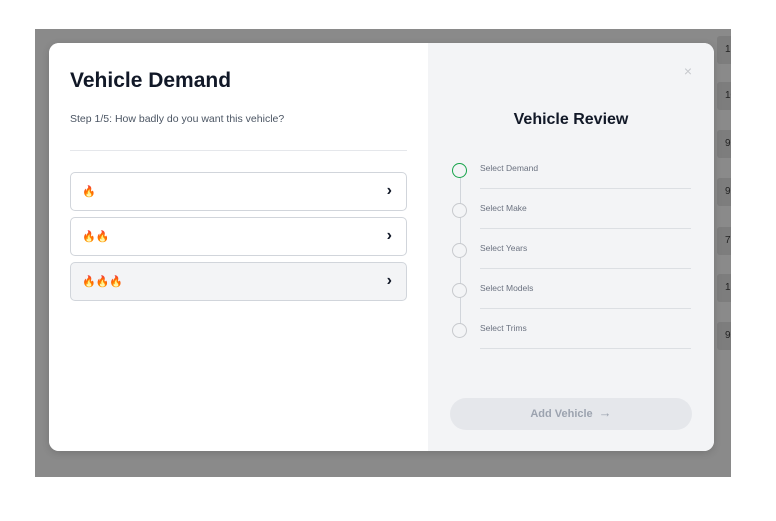 This screenshot has height=521, width=776. What do you see at coordinates (507, 288) in the screenshot?
I see `step-label: Select Models` at bounding box center [507, 288].